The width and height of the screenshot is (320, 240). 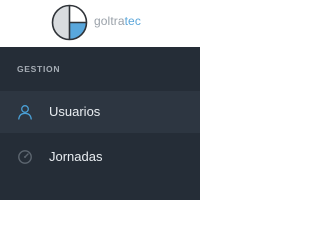 What do you see at coordinates (69, 22) in the screenshot?
I see `logo-pie-icon` at bounding box center [69, 22].